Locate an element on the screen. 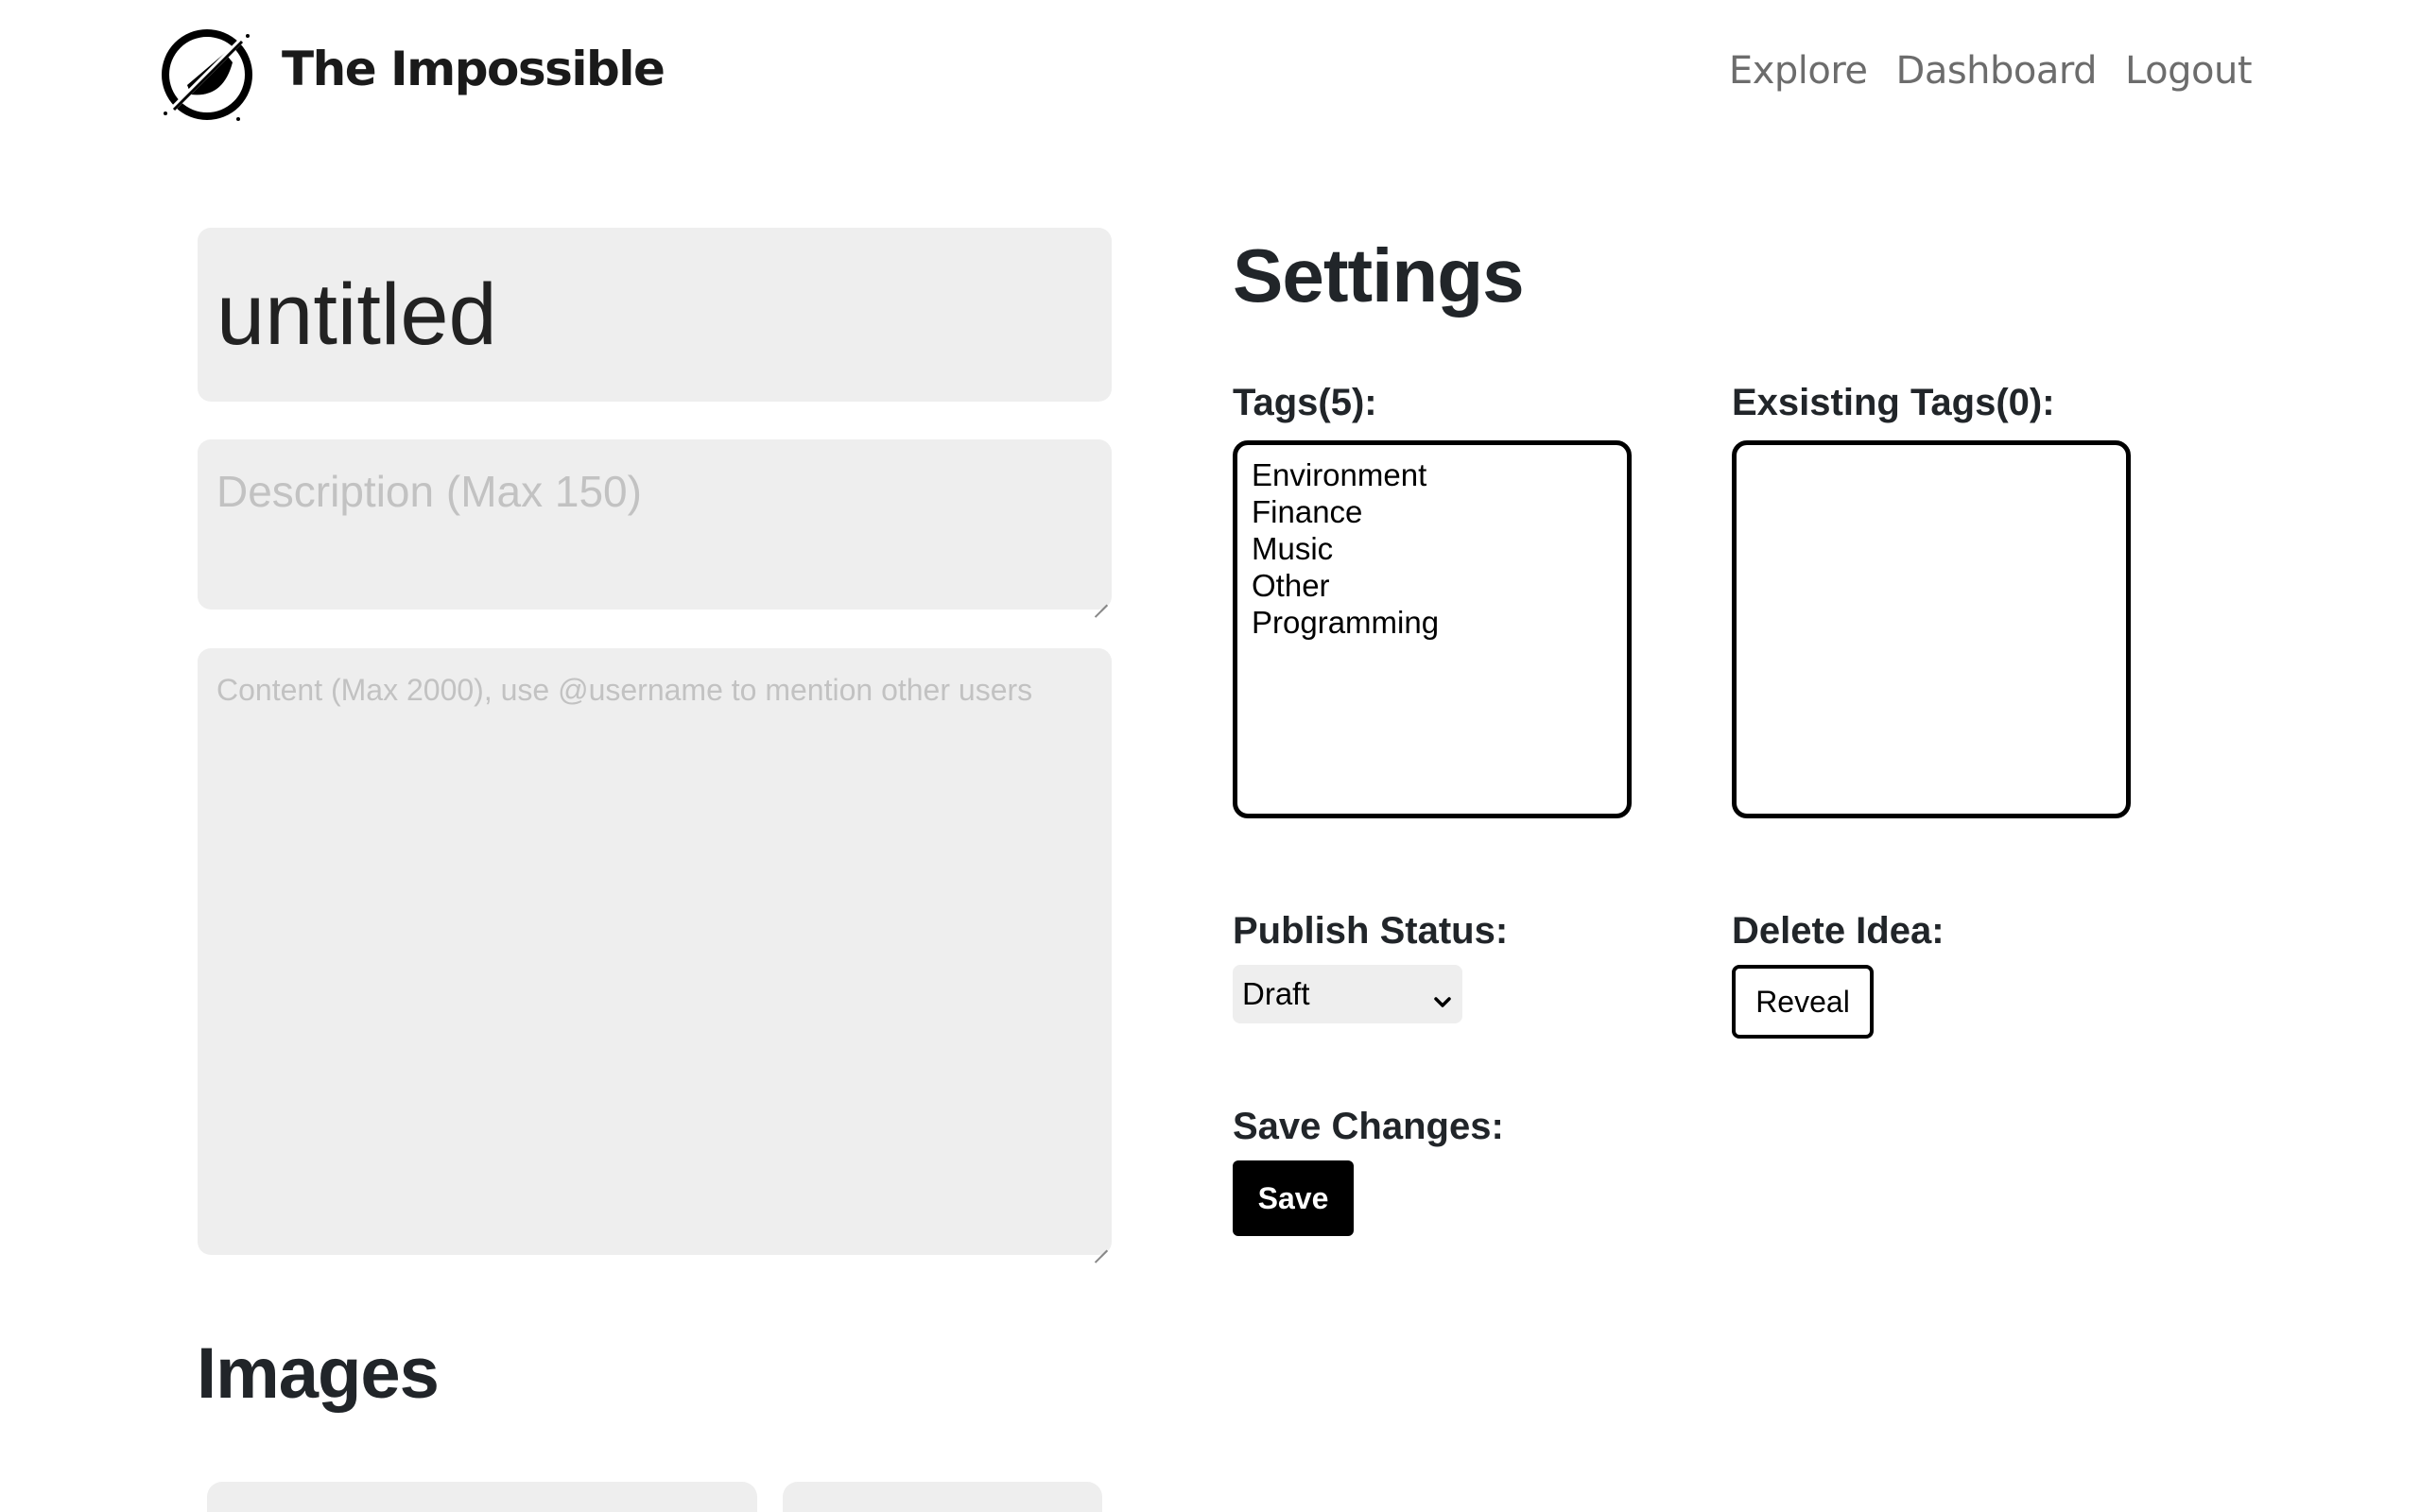 The width and height of the screenshot is (2420, 1512). tag-option-music: Music is located at coordinates (1432, 548).